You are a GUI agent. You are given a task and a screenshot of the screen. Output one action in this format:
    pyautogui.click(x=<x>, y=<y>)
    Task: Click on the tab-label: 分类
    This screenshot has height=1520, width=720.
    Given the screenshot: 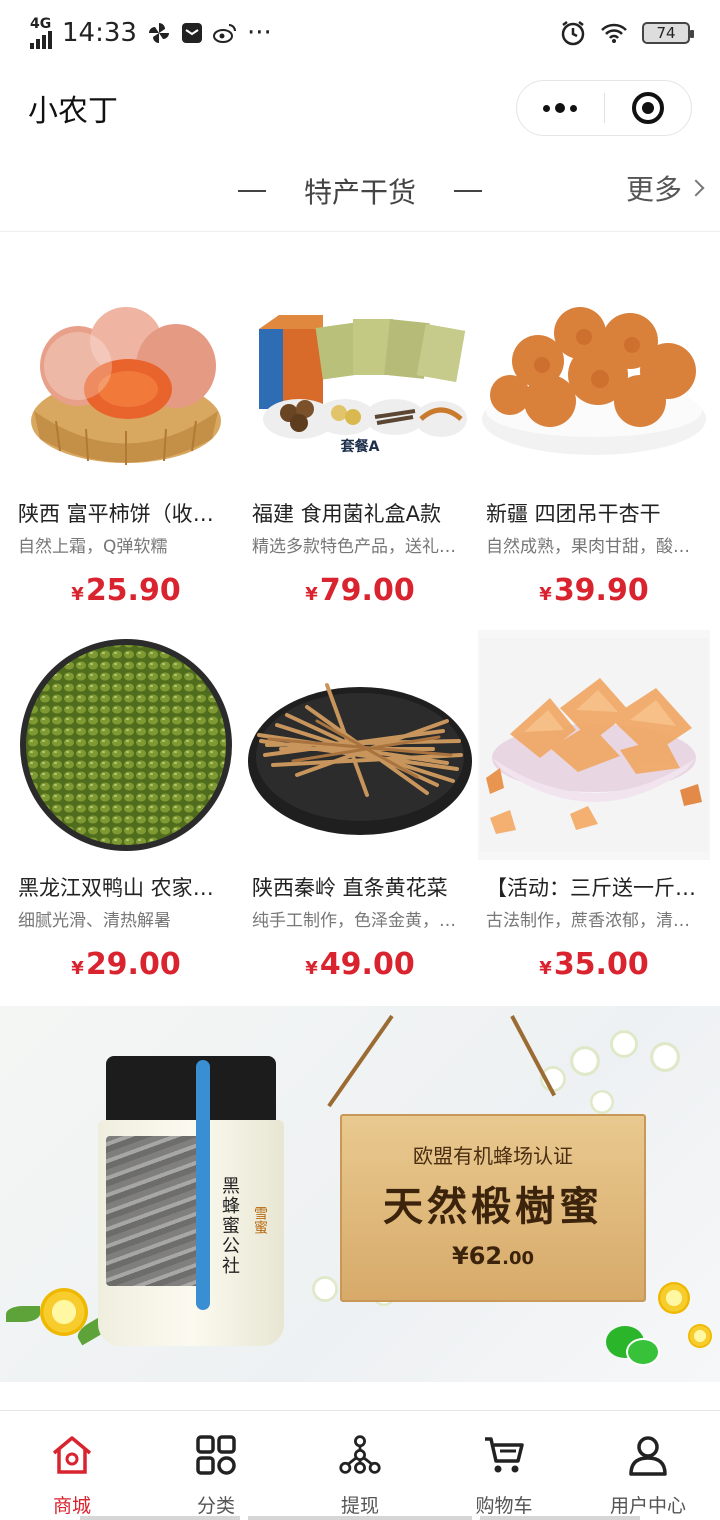 What is the action you would take?
    pyautogui.click(x=215, y=1506)
    